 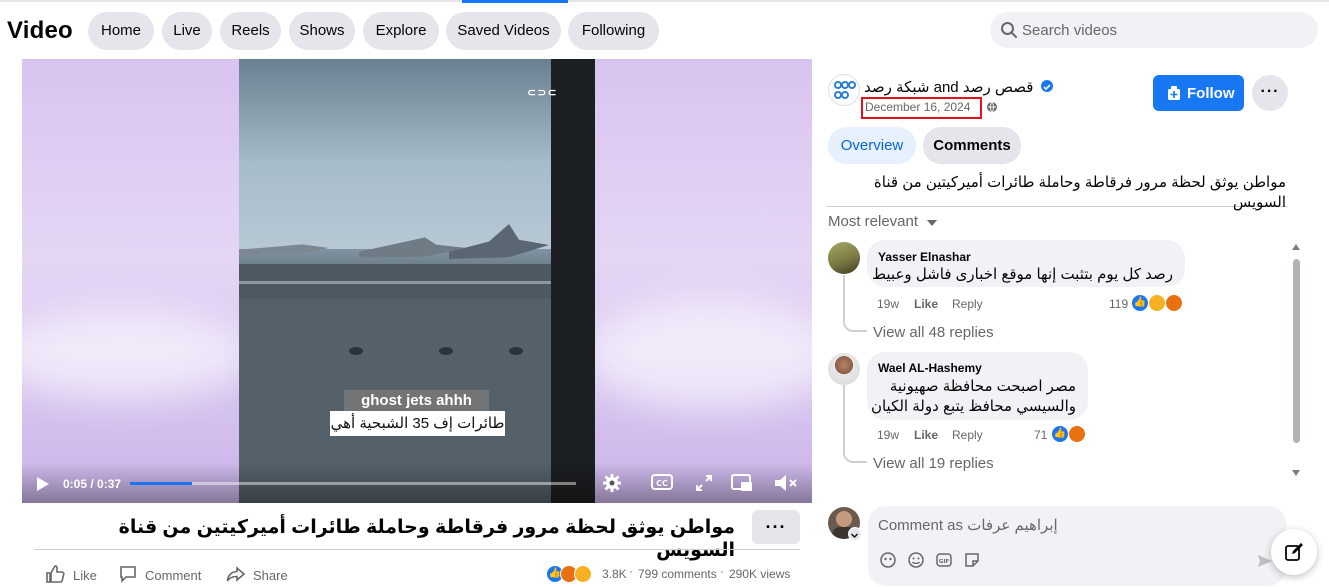 What do you see at coordinates (704, 483) in the screenshot?
I see `fullscreen-icon` at bounding box center [704, 483].